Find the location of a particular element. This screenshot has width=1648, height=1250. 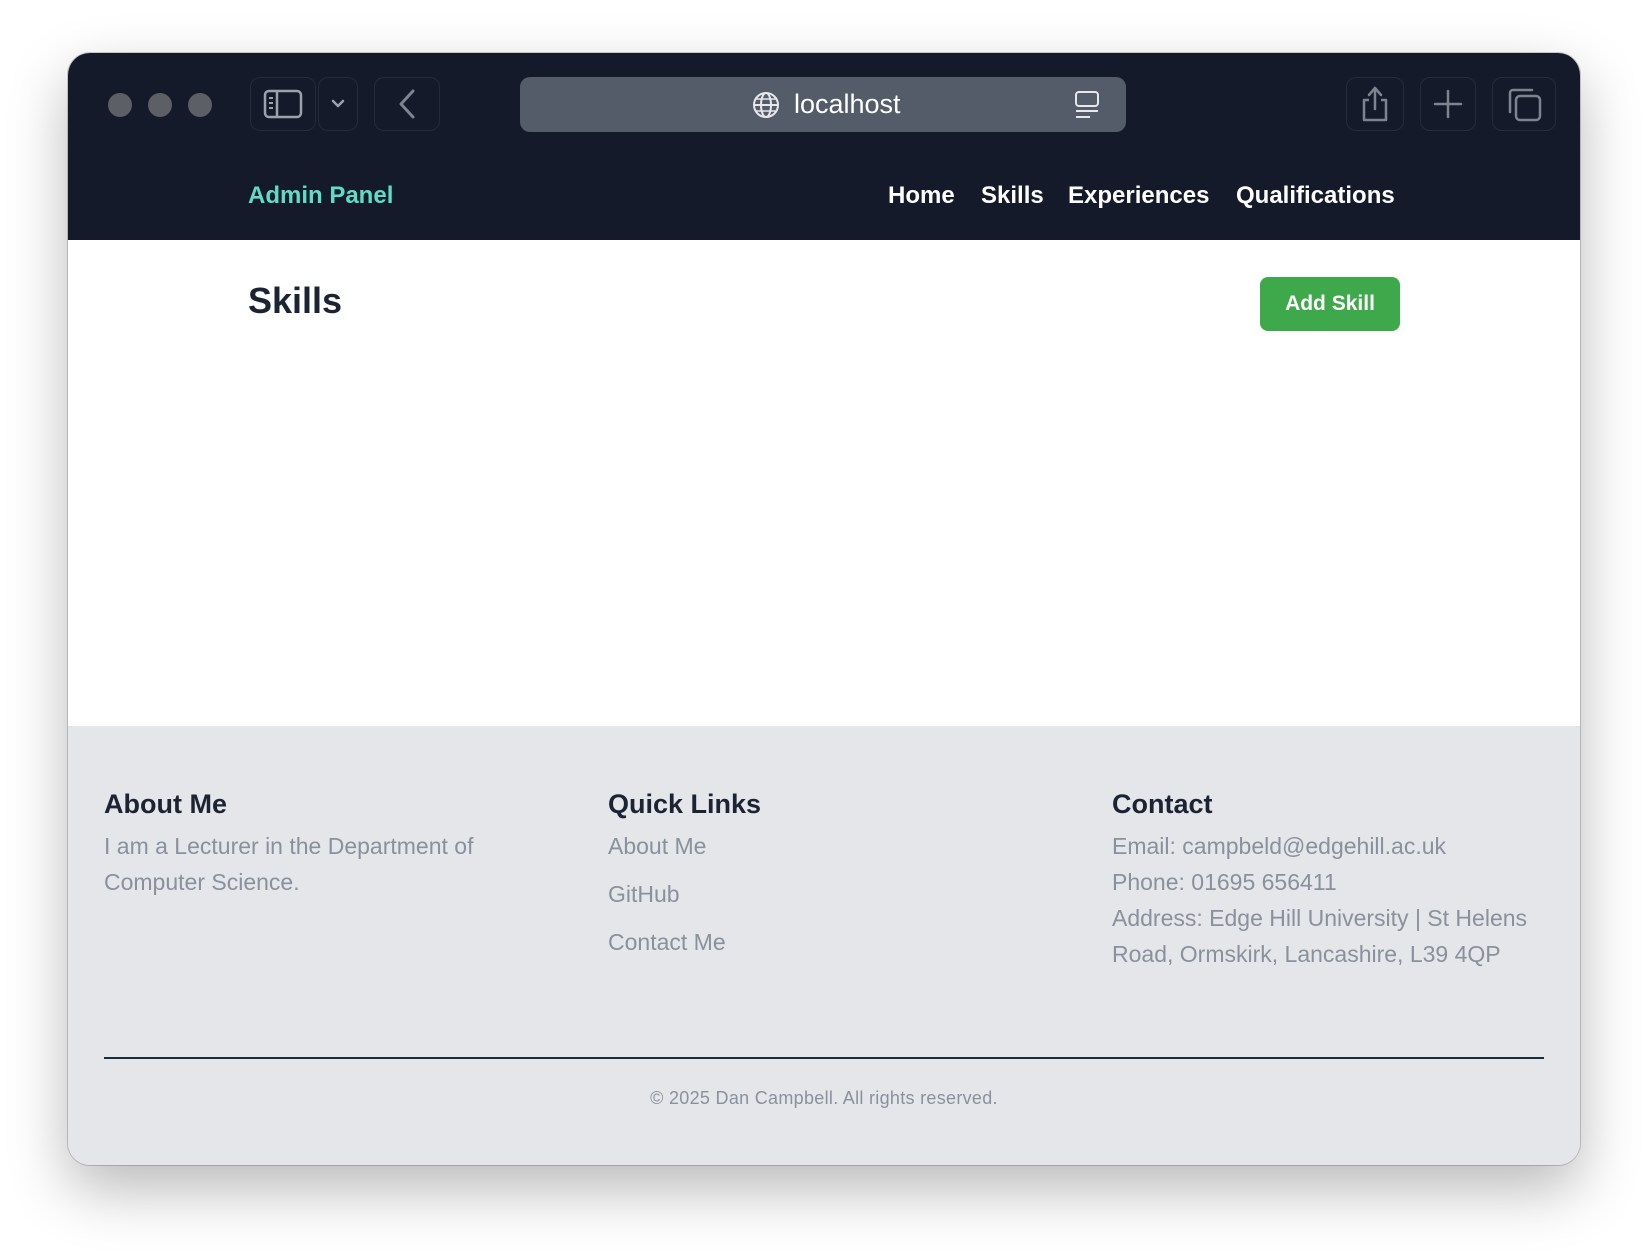

window-minimize-button is located at coordinates (160, 105).